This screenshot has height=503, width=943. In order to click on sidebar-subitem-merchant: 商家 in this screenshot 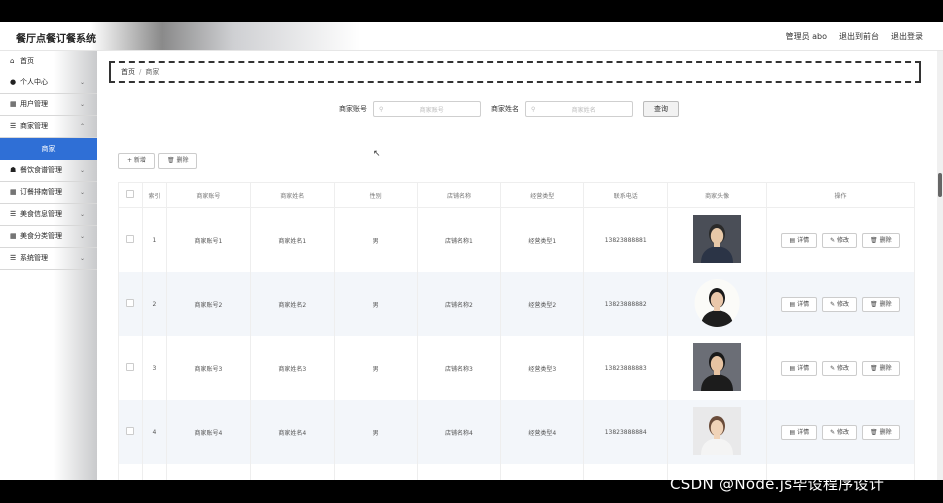, I will do `click(48, 149)`.